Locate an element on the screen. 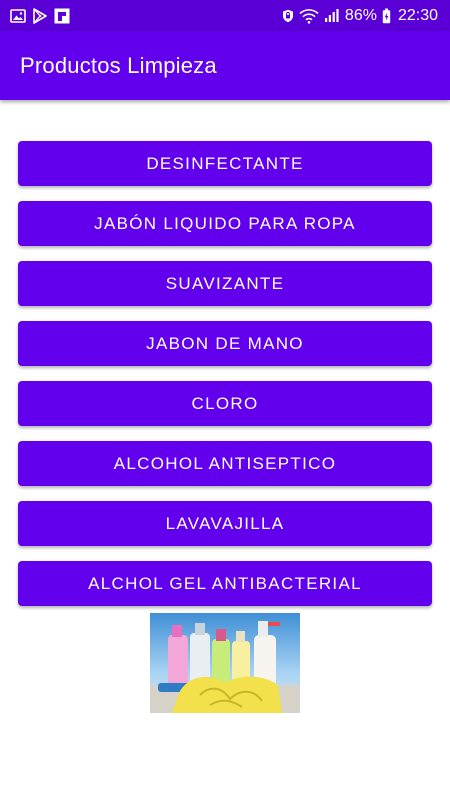 This screenshot has width=450, height=800. status-bar: 86% 22:30 is located at coordinates (225, 15).